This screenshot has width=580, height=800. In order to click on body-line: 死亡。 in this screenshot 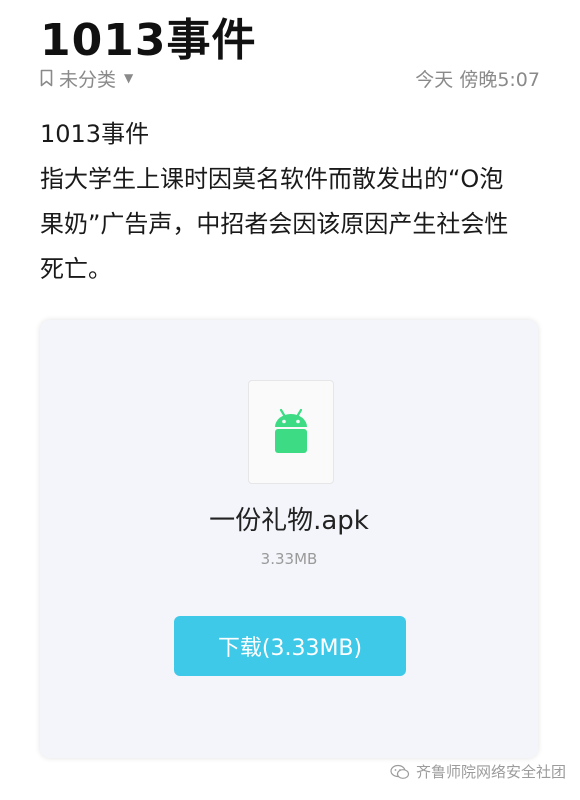, I will do `click(76, 269)`.